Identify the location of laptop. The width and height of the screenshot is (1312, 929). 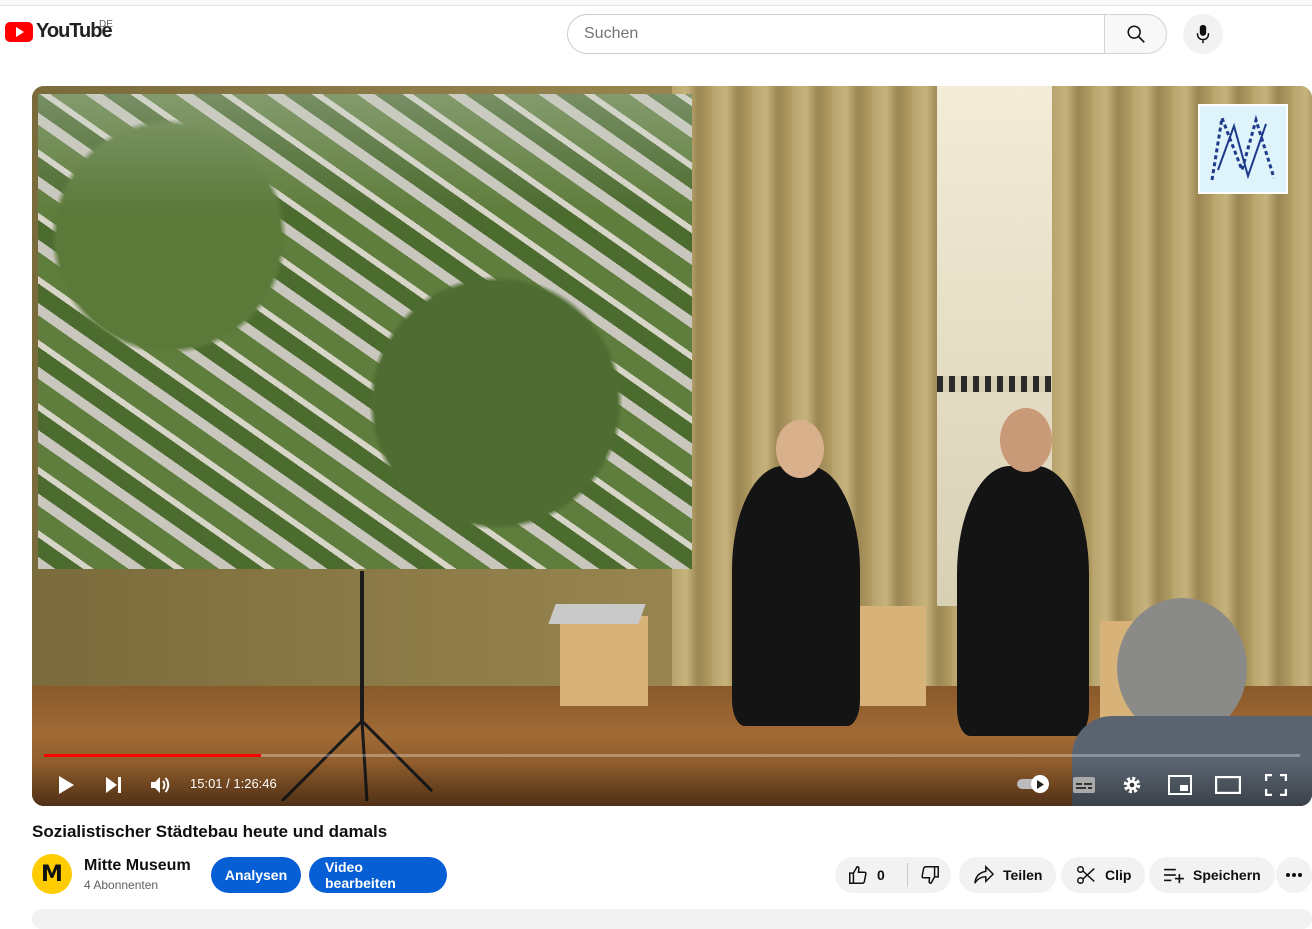
(597, 614).